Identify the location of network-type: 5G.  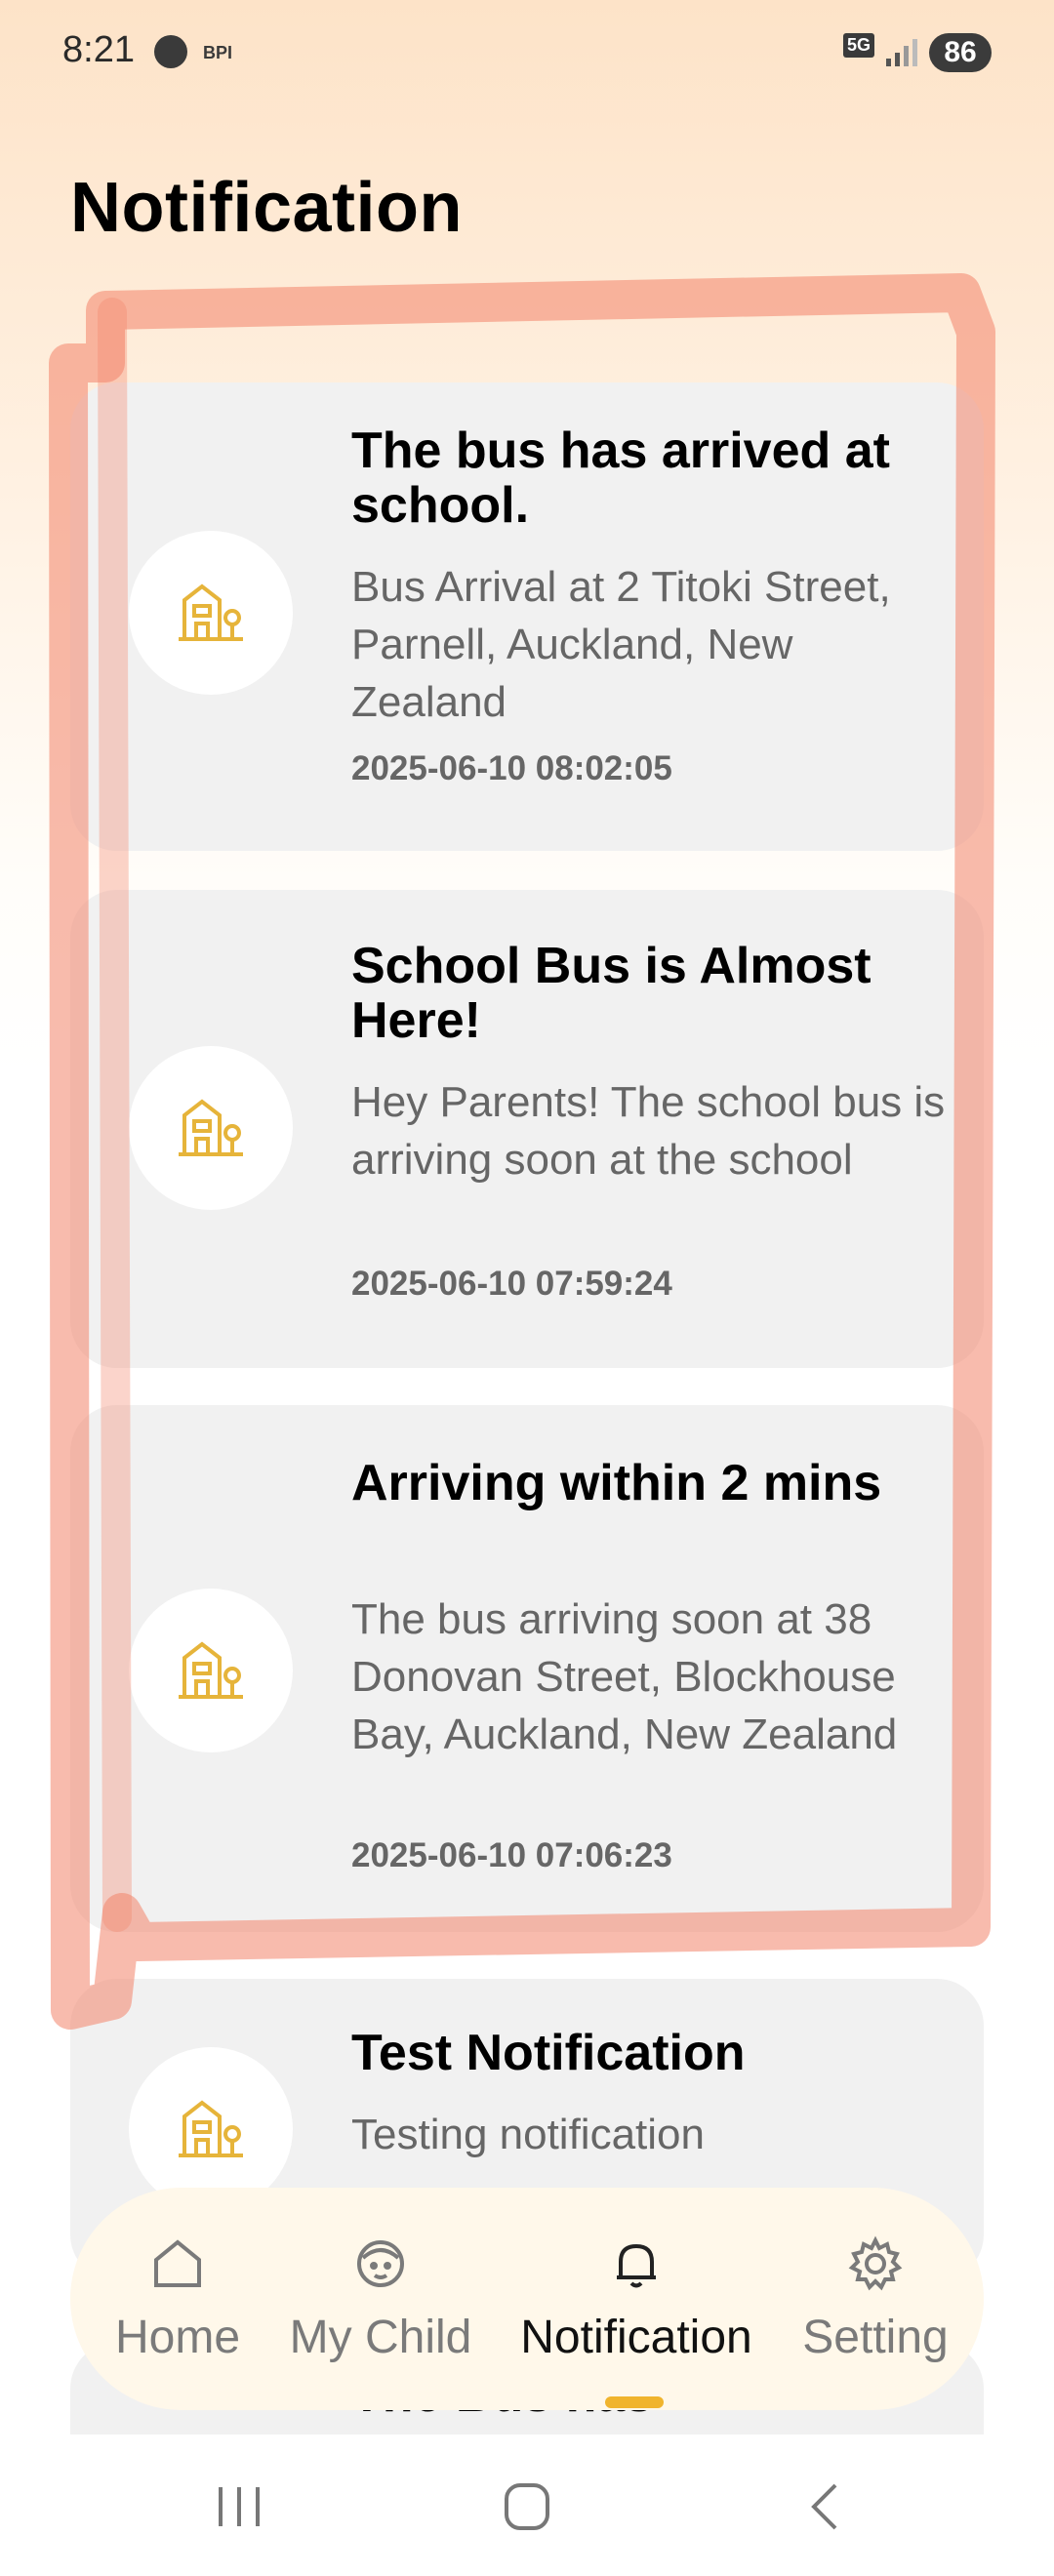
(859, 45).